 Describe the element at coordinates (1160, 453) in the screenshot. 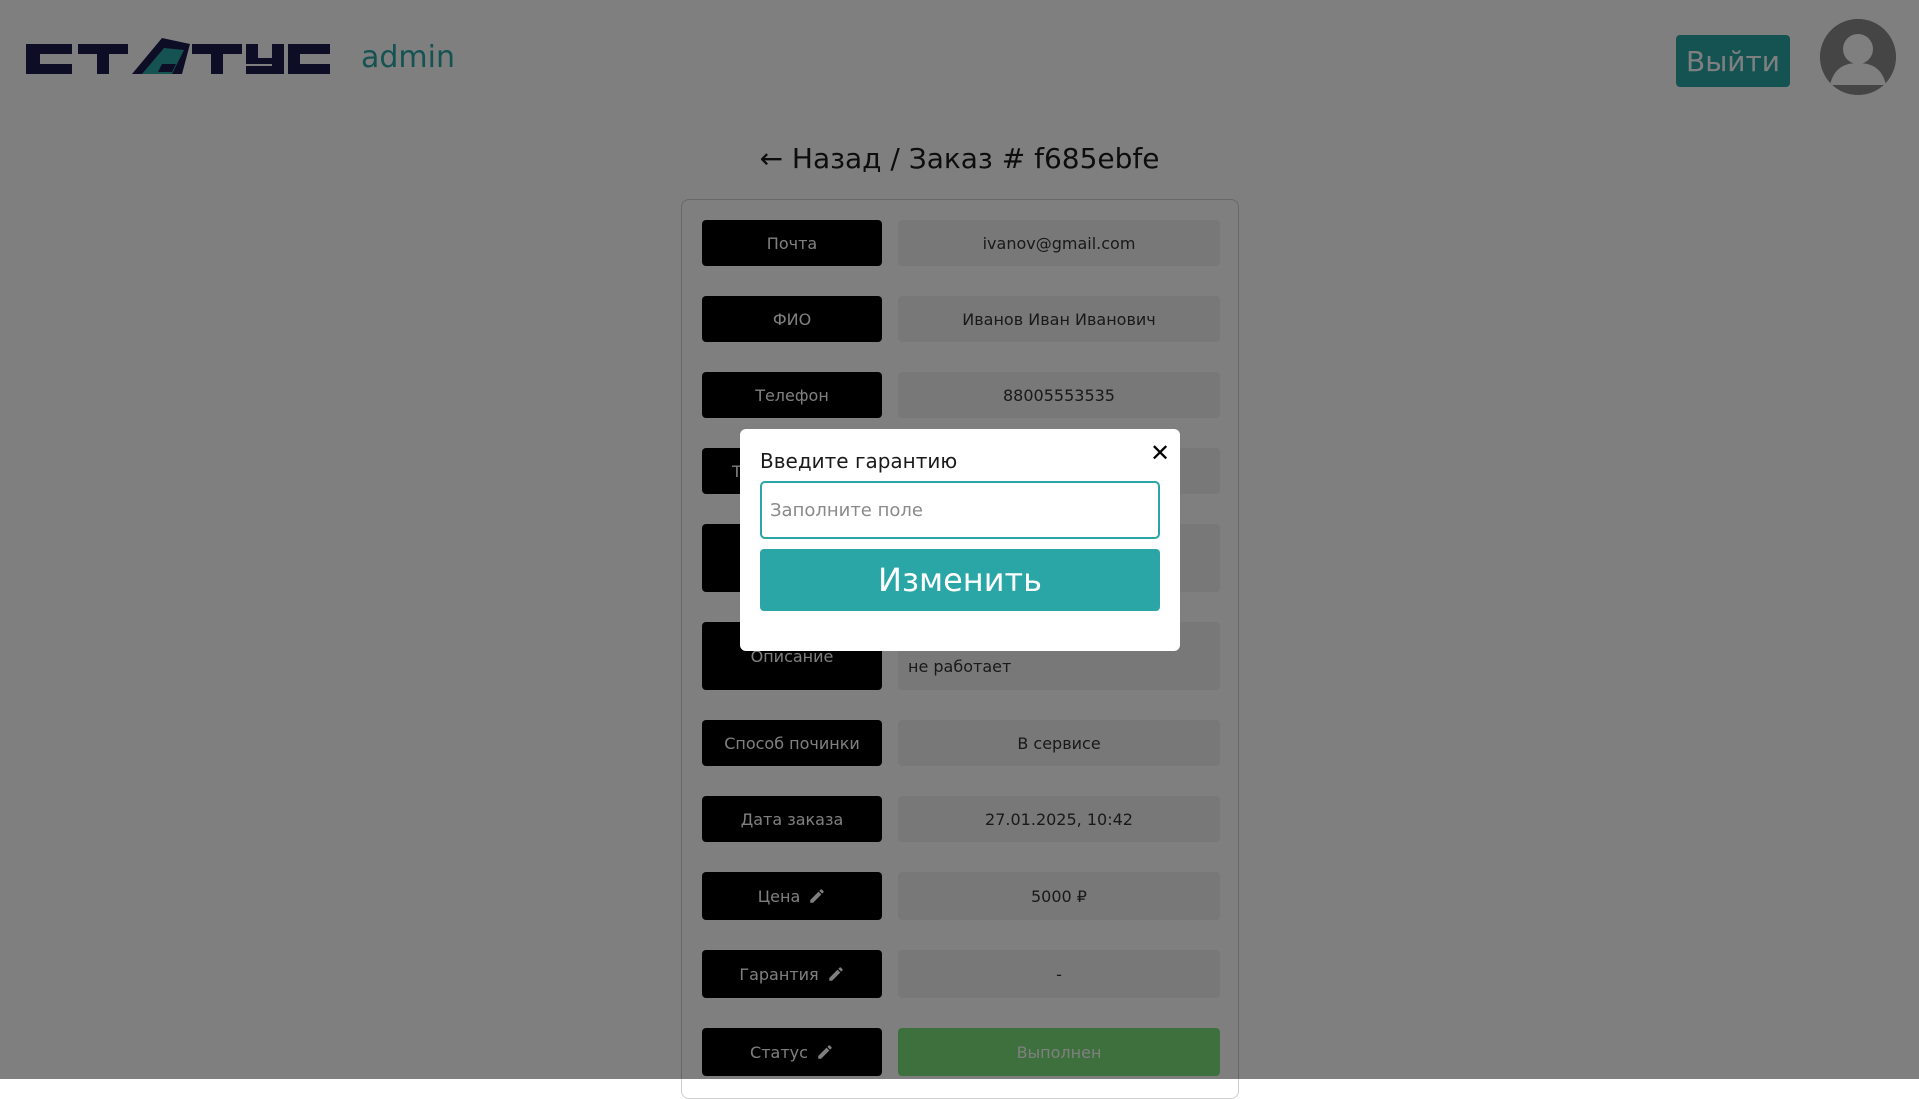

I see `close-icon: ✕` at that location.